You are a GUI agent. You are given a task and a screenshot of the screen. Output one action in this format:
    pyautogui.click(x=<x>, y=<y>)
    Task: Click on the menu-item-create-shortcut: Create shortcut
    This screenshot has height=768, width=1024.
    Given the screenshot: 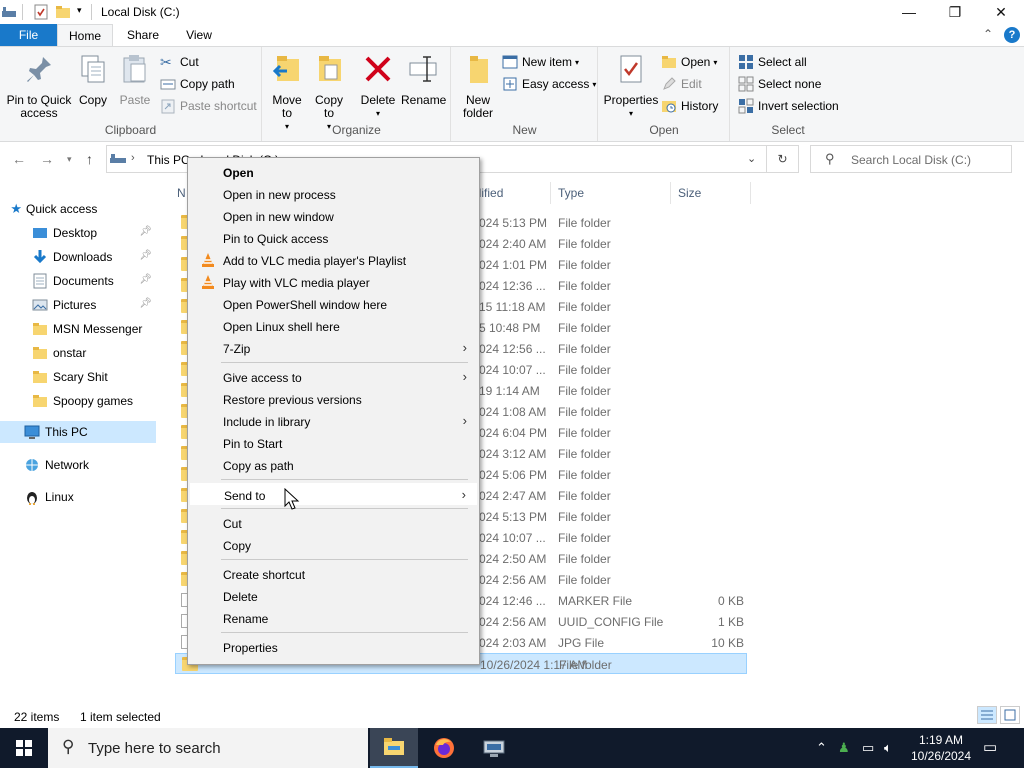 What is the action you would take?
    pyautogui.click(x=333, y=574)
    